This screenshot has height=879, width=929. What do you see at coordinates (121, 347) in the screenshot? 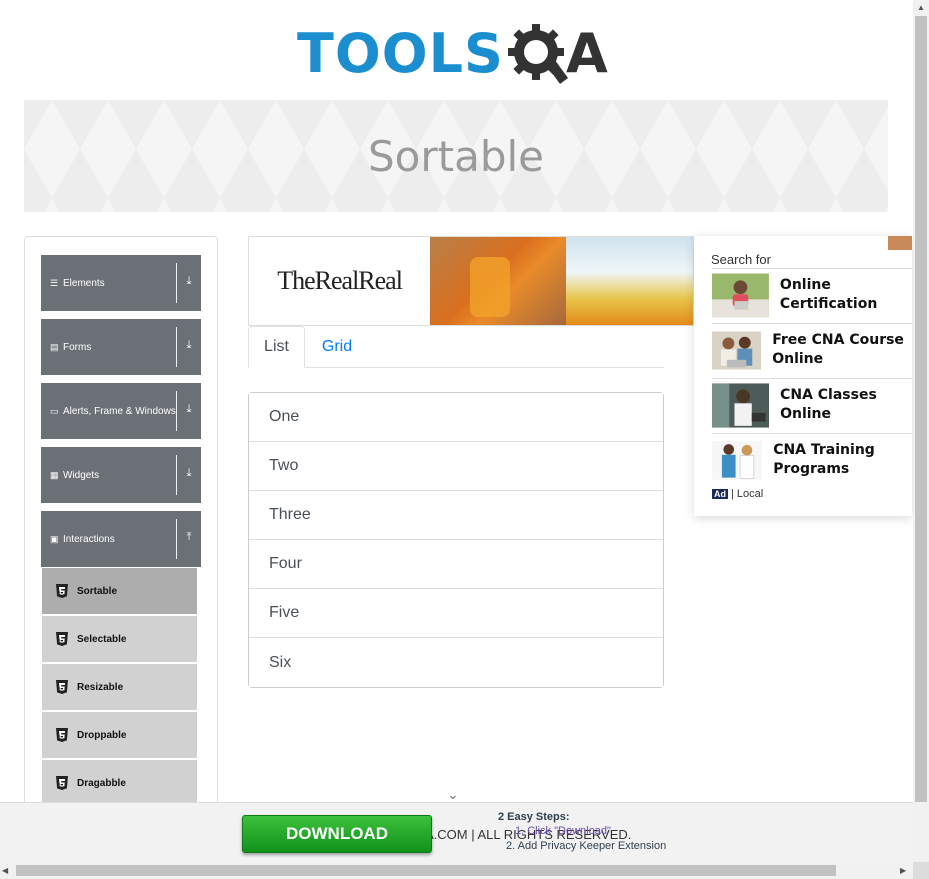
I see `sidebar-group-forms: ▤ Forms ⤓` at bounding box center [121, 347].